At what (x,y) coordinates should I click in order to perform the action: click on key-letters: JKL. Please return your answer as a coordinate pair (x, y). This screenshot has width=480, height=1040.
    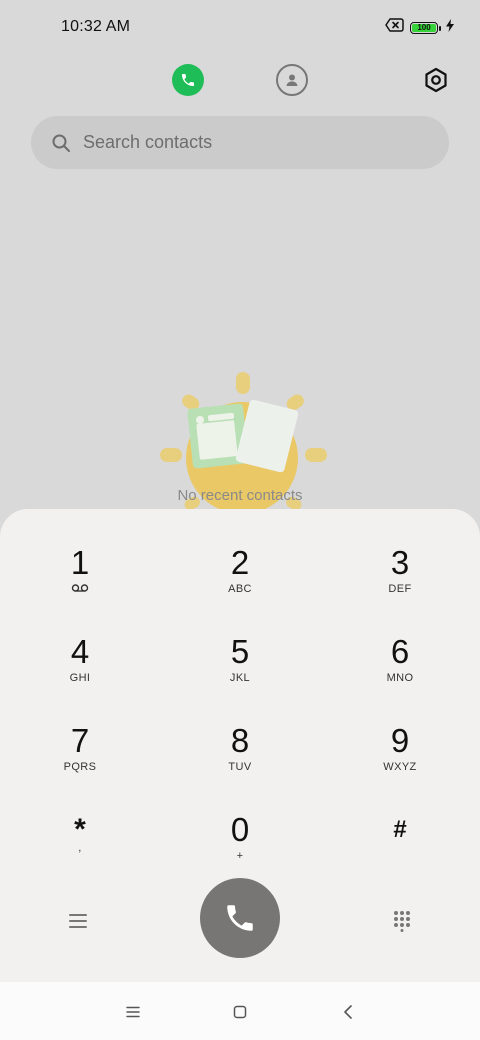
    Looking at the image, I should click on (240, 678).